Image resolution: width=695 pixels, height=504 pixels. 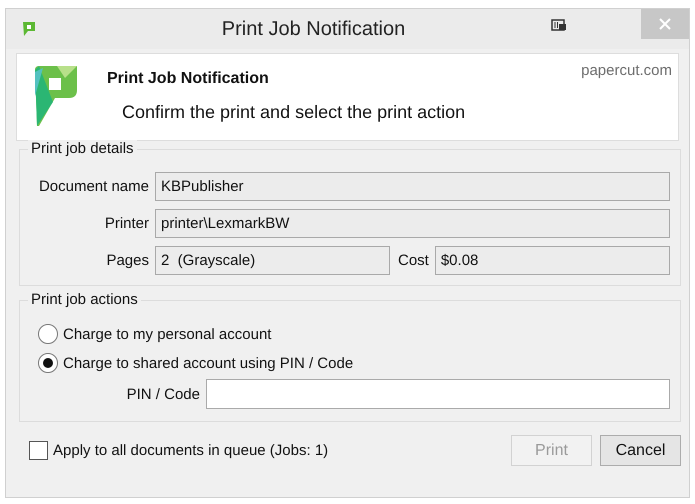 I want to click on header-subtitle: Confirm the print and select the print action, so click(x=294, y=112).